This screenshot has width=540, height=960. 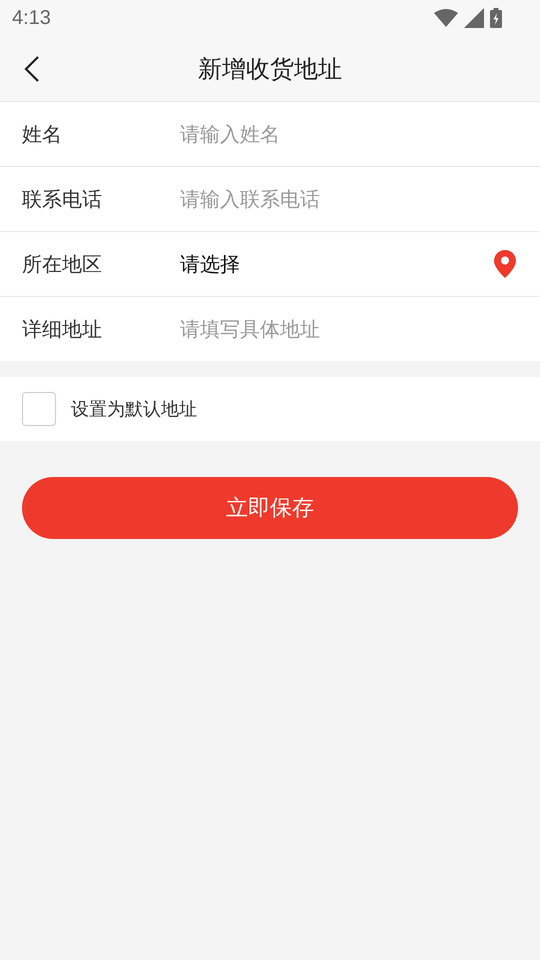 What do you see at coordinates (270, 508) in the screenshot?
I see `save-button: 立即保存` at bounding box center [270, 508].